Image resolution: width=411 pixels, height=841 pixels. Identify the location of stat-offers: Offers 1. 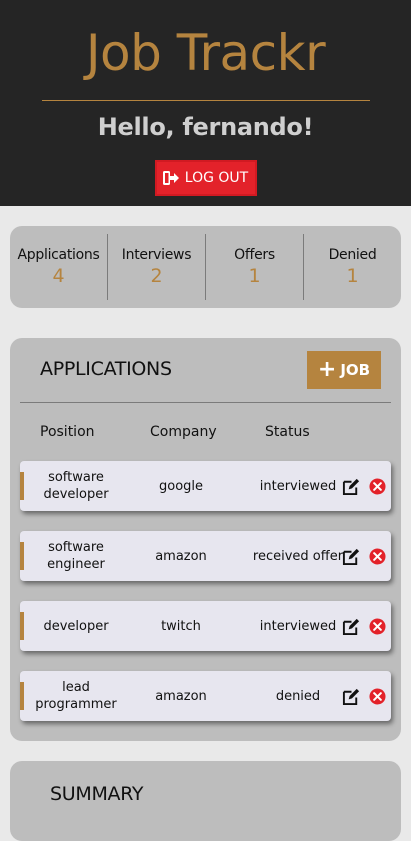
(255, 267).